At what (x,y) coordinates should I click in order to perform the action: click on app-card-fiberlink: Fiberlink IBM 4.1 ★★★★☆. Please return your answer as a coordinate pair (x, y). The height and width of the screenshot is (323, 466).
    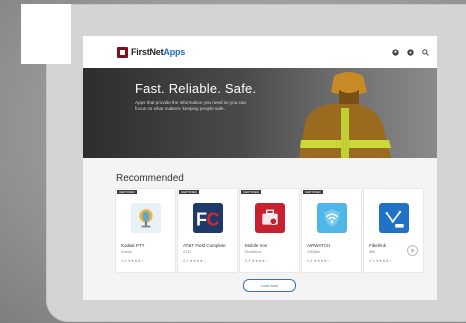
    Looking at the image, I should click on (393, 230).